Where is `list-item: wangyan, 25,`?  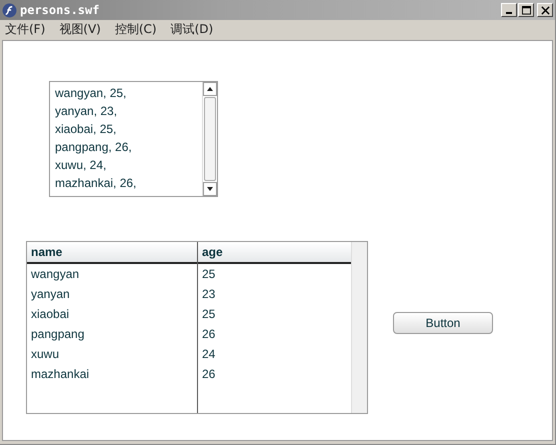
list-item: wangyan, 25, is located at coordinates (128, 93).